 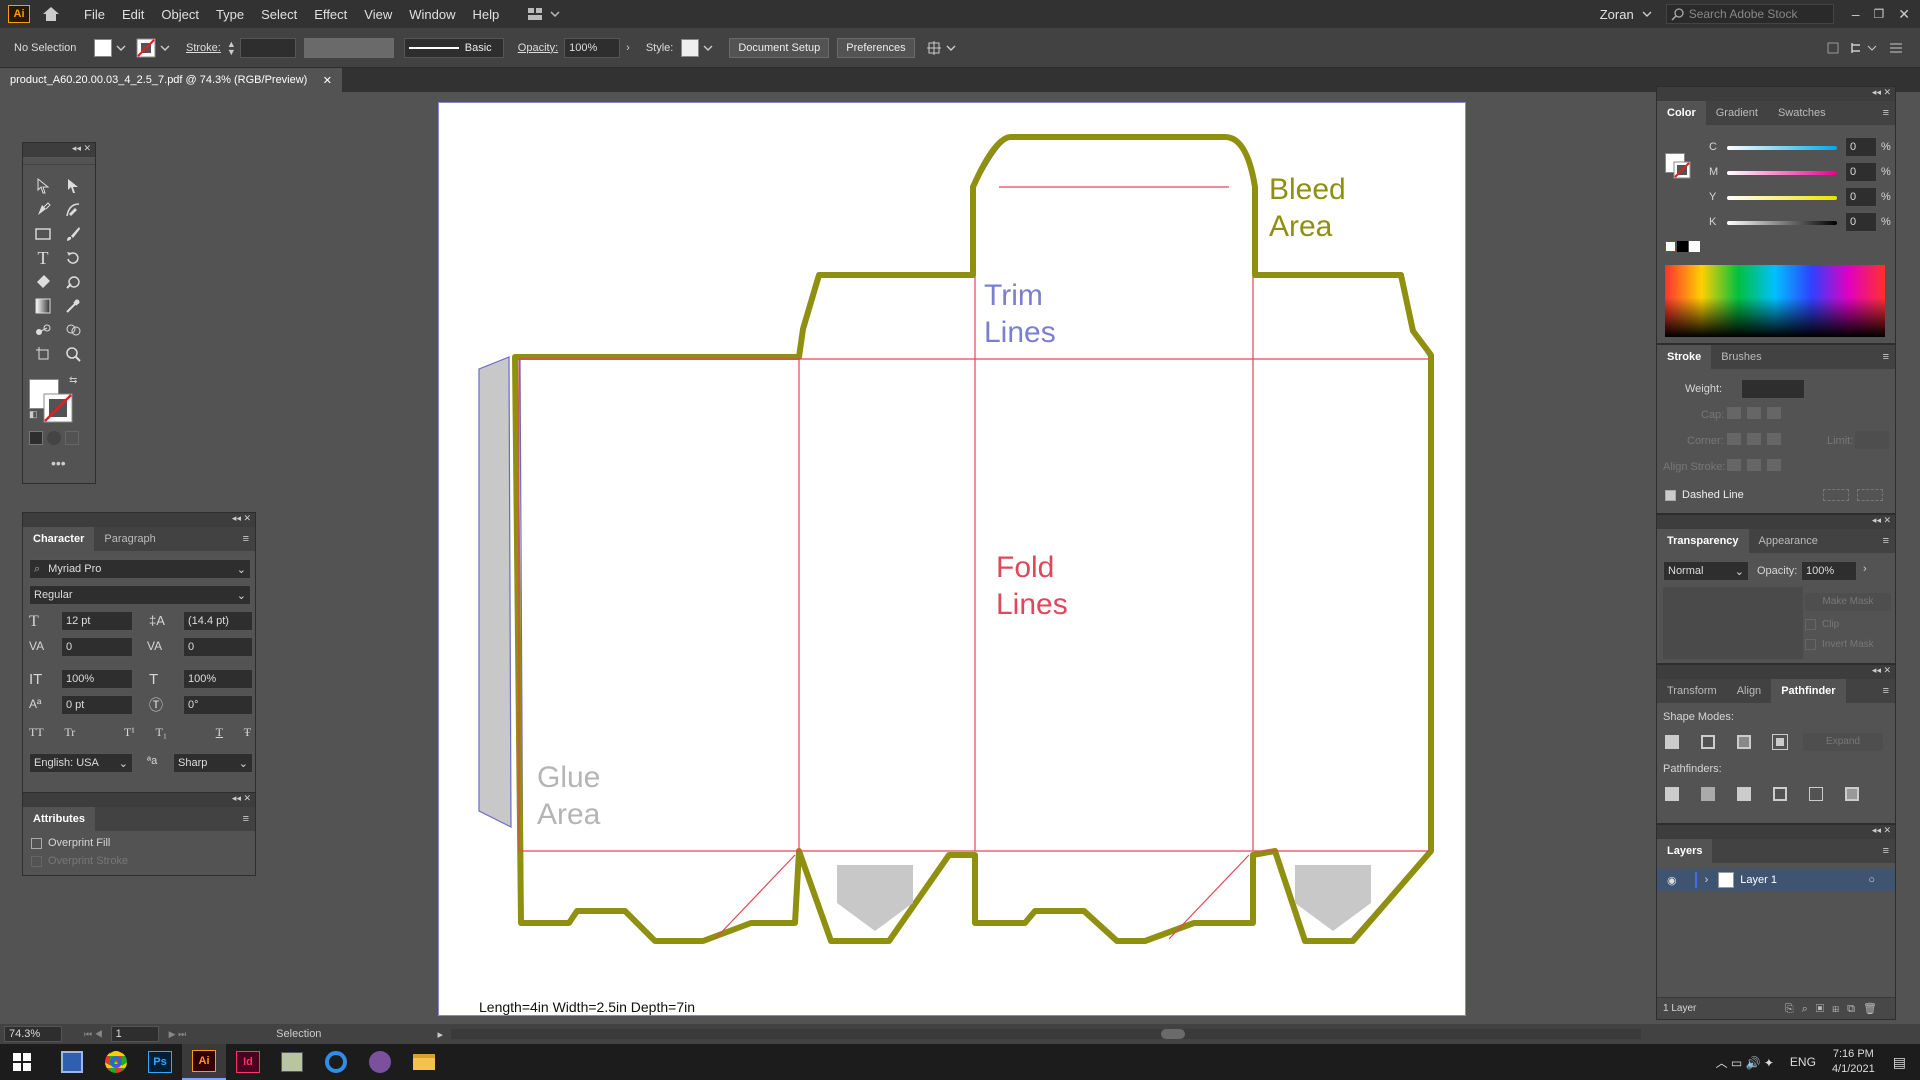 What do you see at coordinates (1782, 223) in the screenshot?
I see `channel-k-slider` at bounding box center [1782, 223].